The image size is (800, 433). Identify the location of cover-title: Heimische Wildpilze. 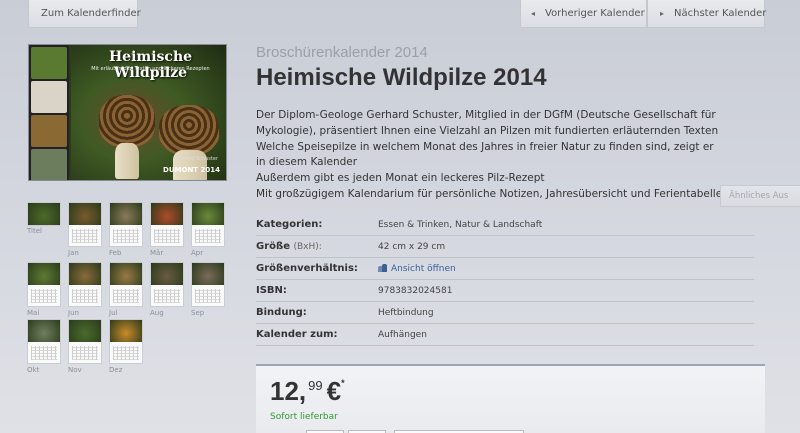
(150, 65).